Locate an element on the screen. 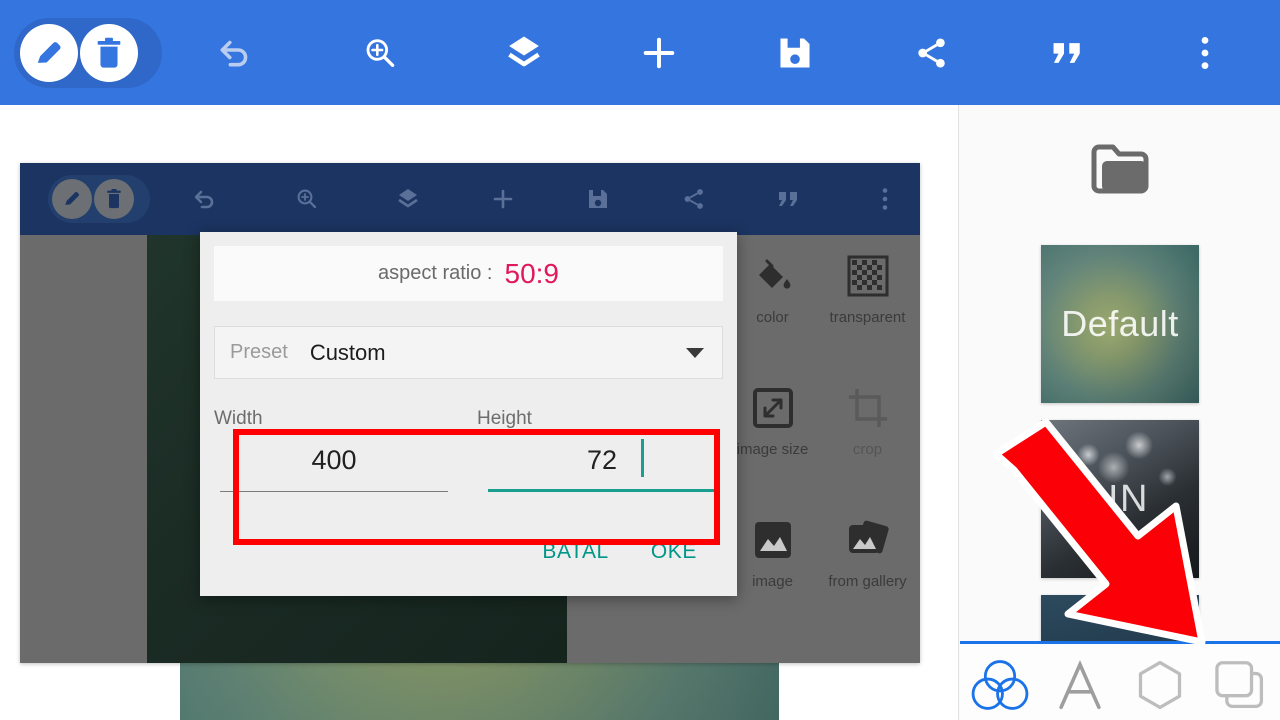  text-icon is located at coordinates (1080, 684).